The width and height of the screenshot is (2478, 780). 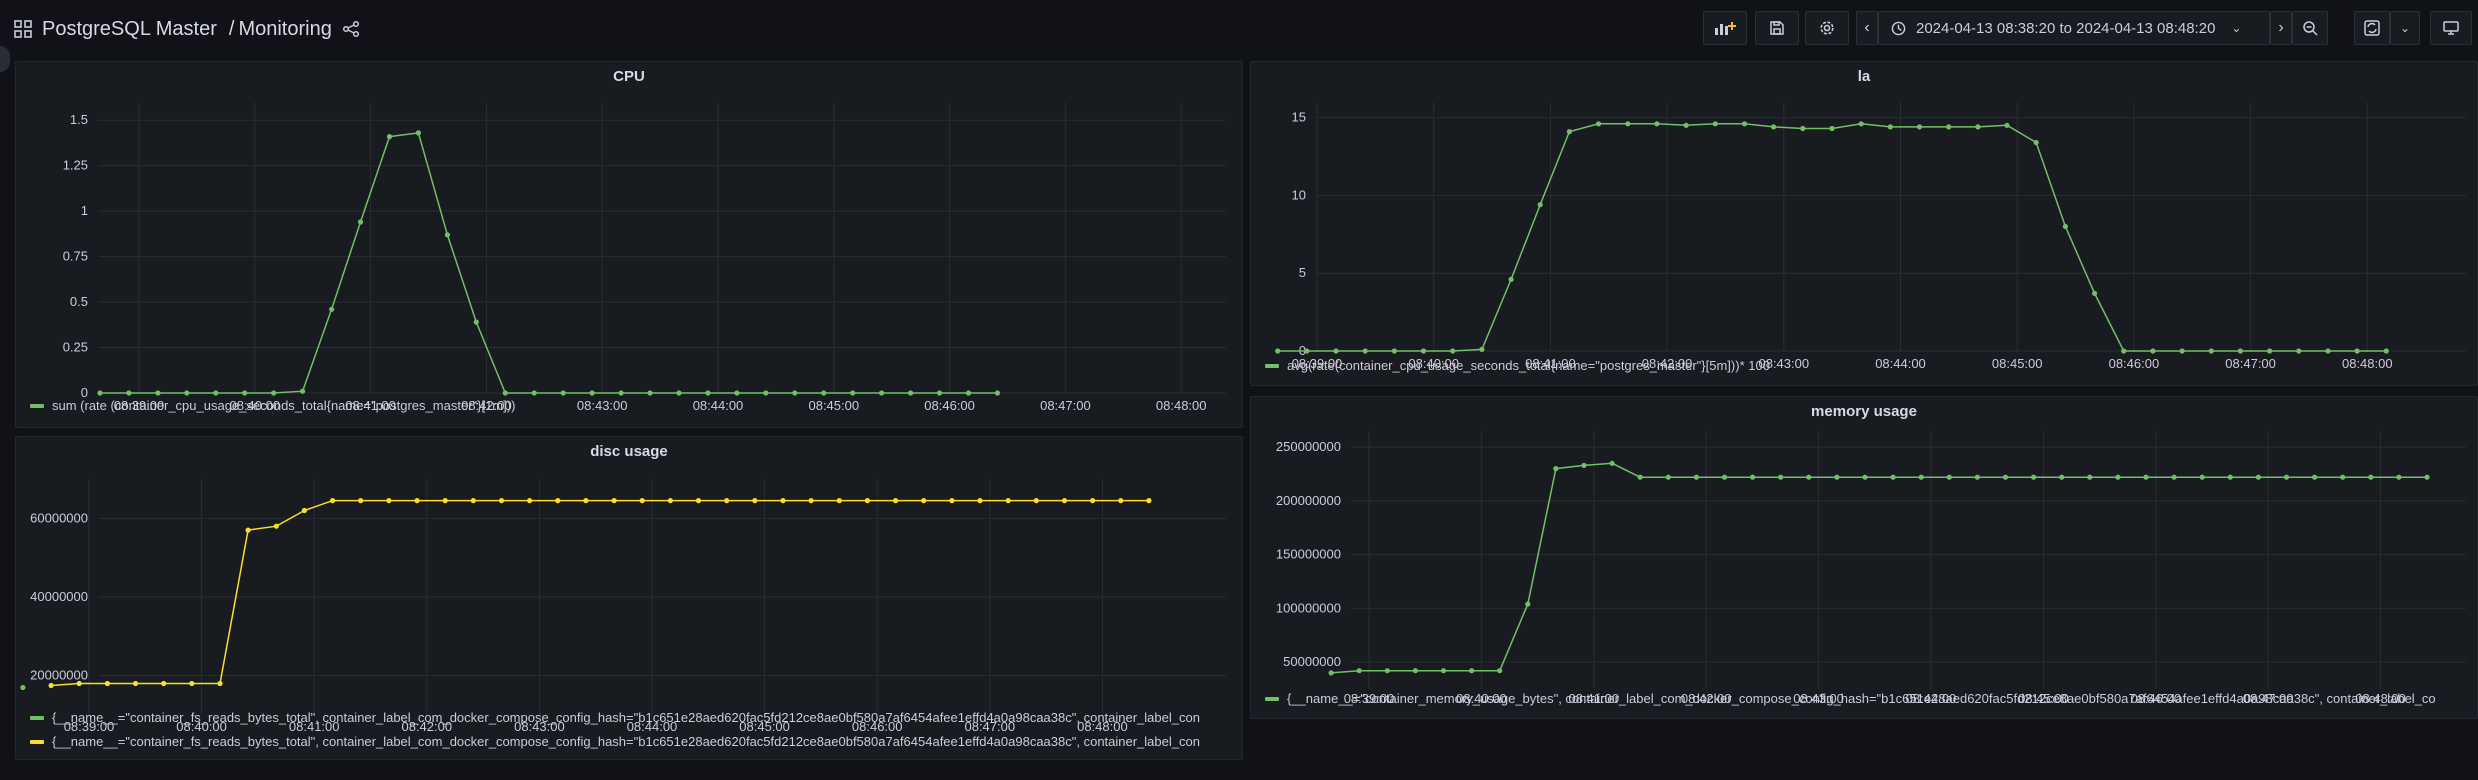 I want to click on refresh-button, so click(x=2372, y=28).